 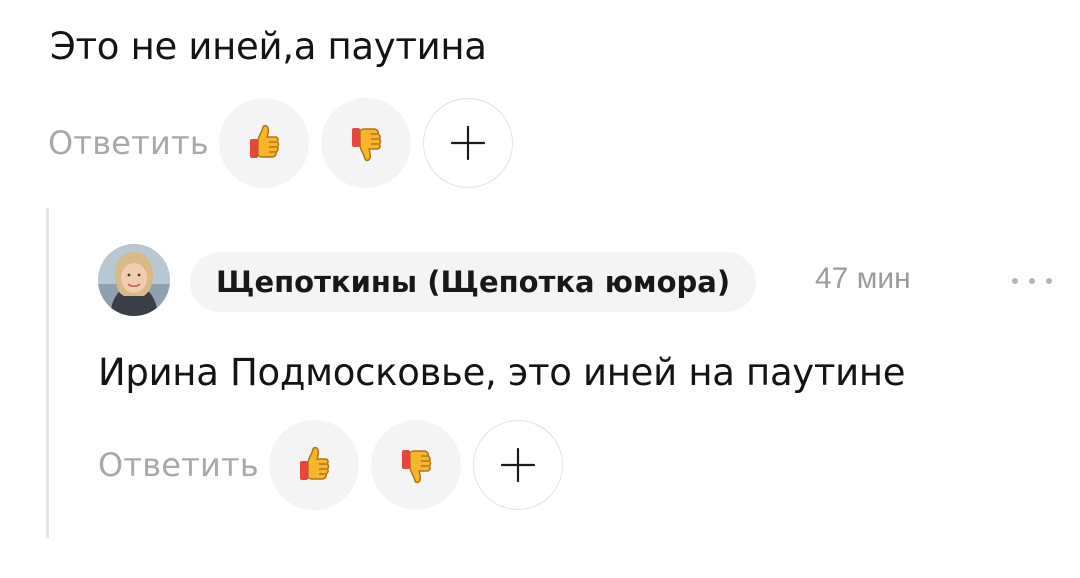 I want to click on comment-actions: Ответить, so click(x=280, y=143).